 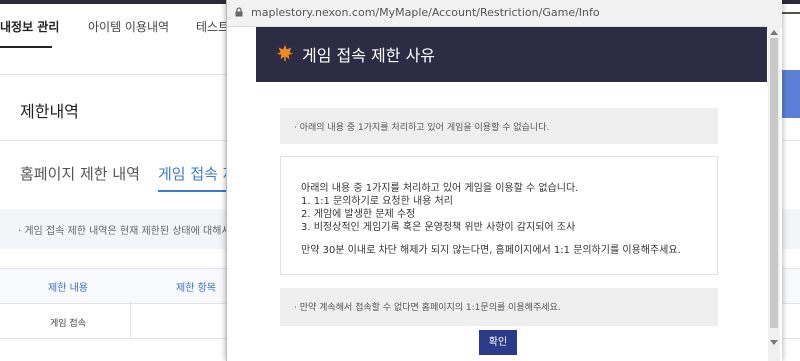 I want to click on tab-test: 테스트, so click(x=212, y=26).